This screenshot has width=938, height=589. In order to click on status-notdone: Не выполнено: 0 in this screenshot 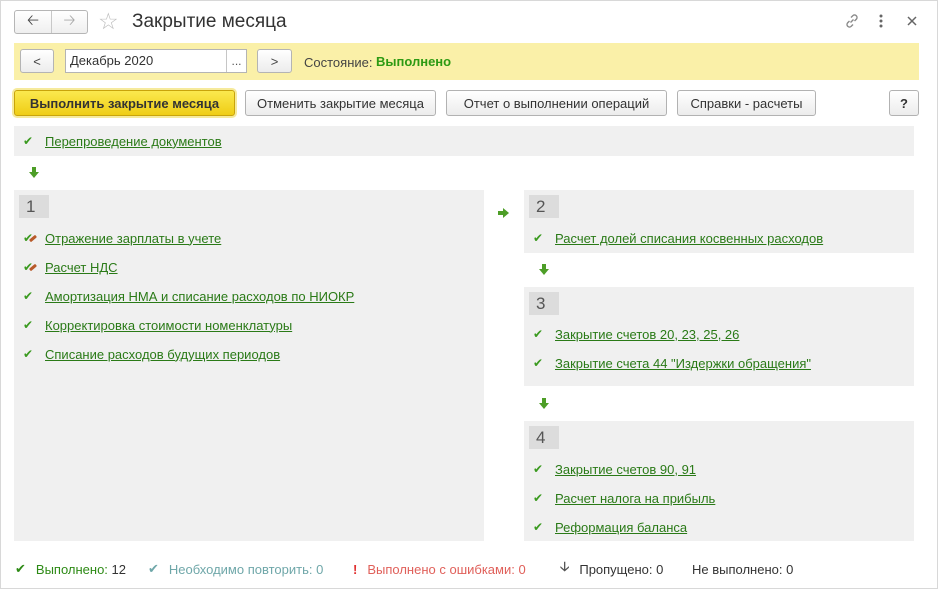, I will do `click(742, 569)`.